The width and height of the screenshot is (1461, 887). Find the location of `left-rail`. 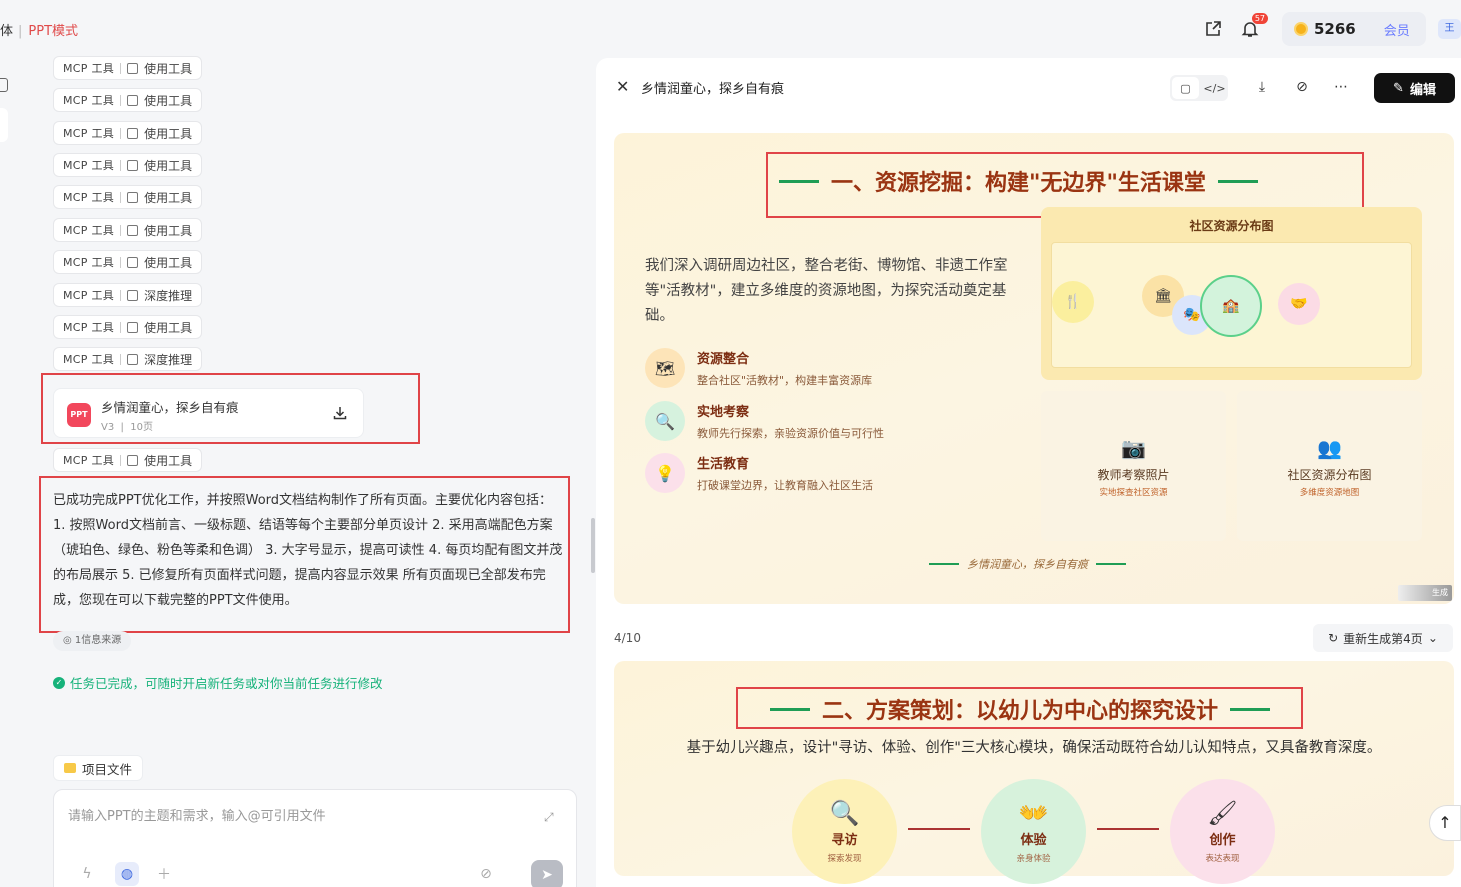

left-rail is located at coordinates (13, 472).